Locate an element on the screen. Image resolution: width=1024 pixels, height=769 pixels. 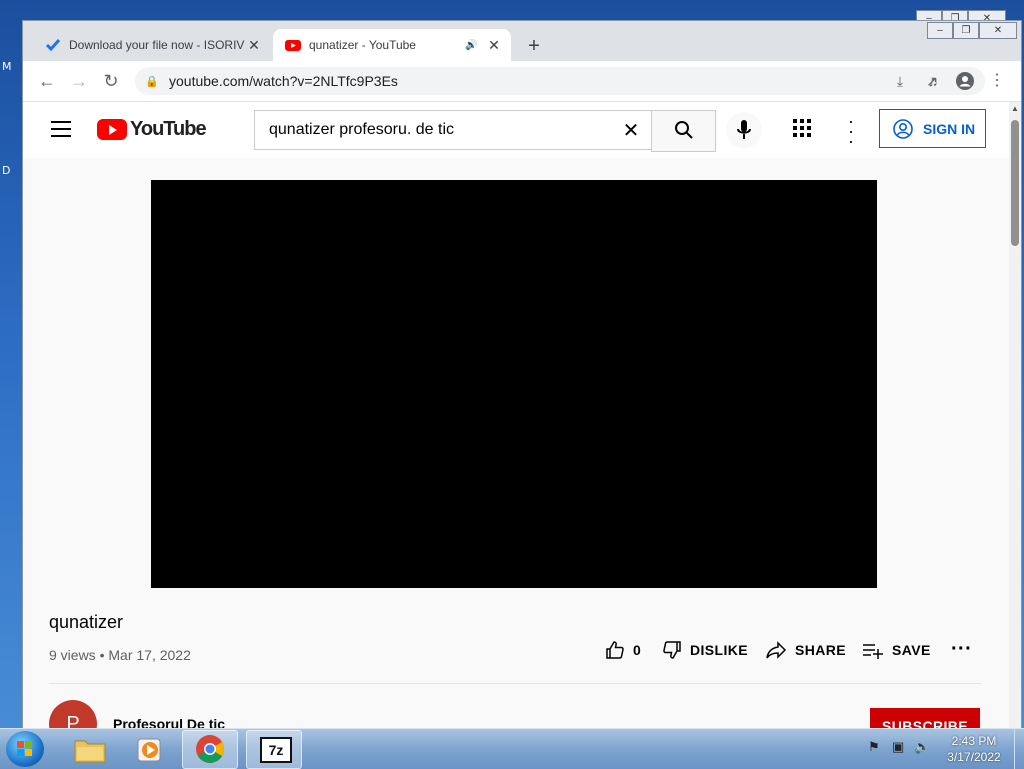
chrome-icon is located at coordinates (210, 749).